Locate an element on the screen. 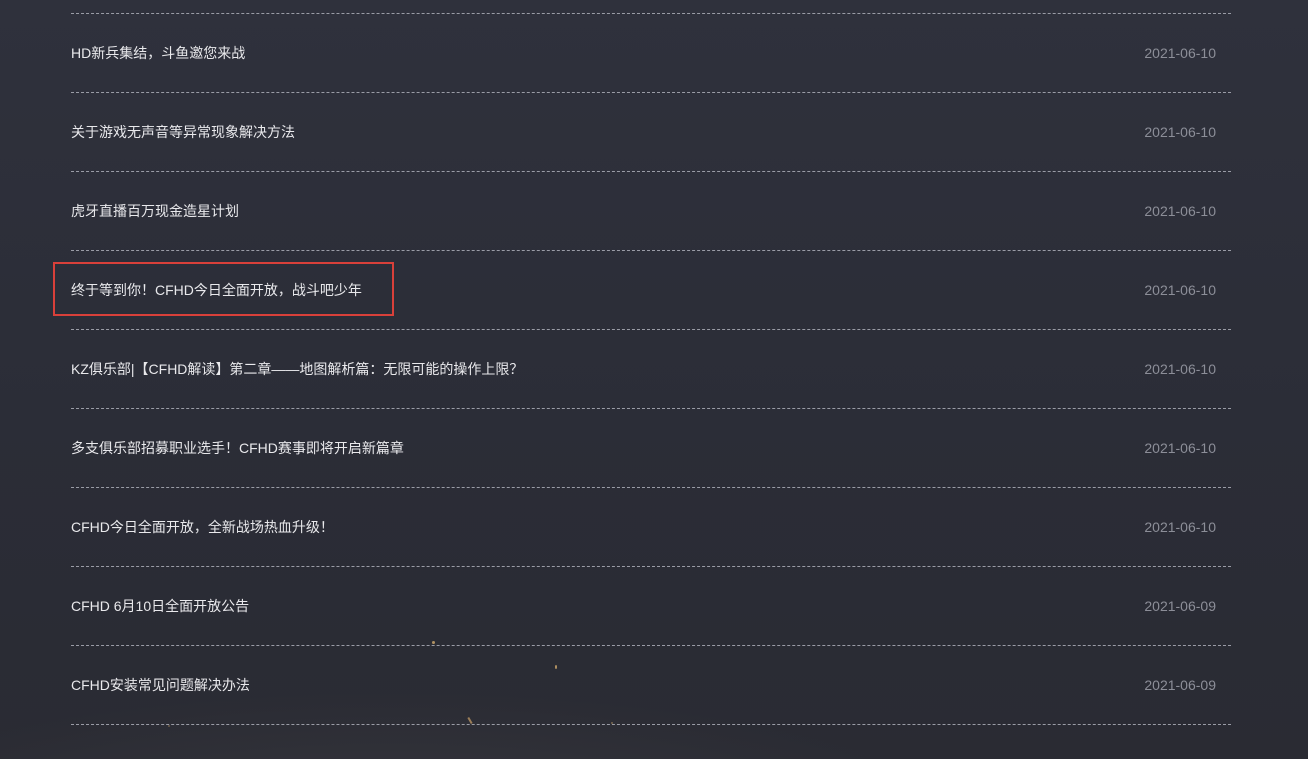  news-title-link: 虎牙直播百万现金造星计划 is located at coordinates (155, 211).